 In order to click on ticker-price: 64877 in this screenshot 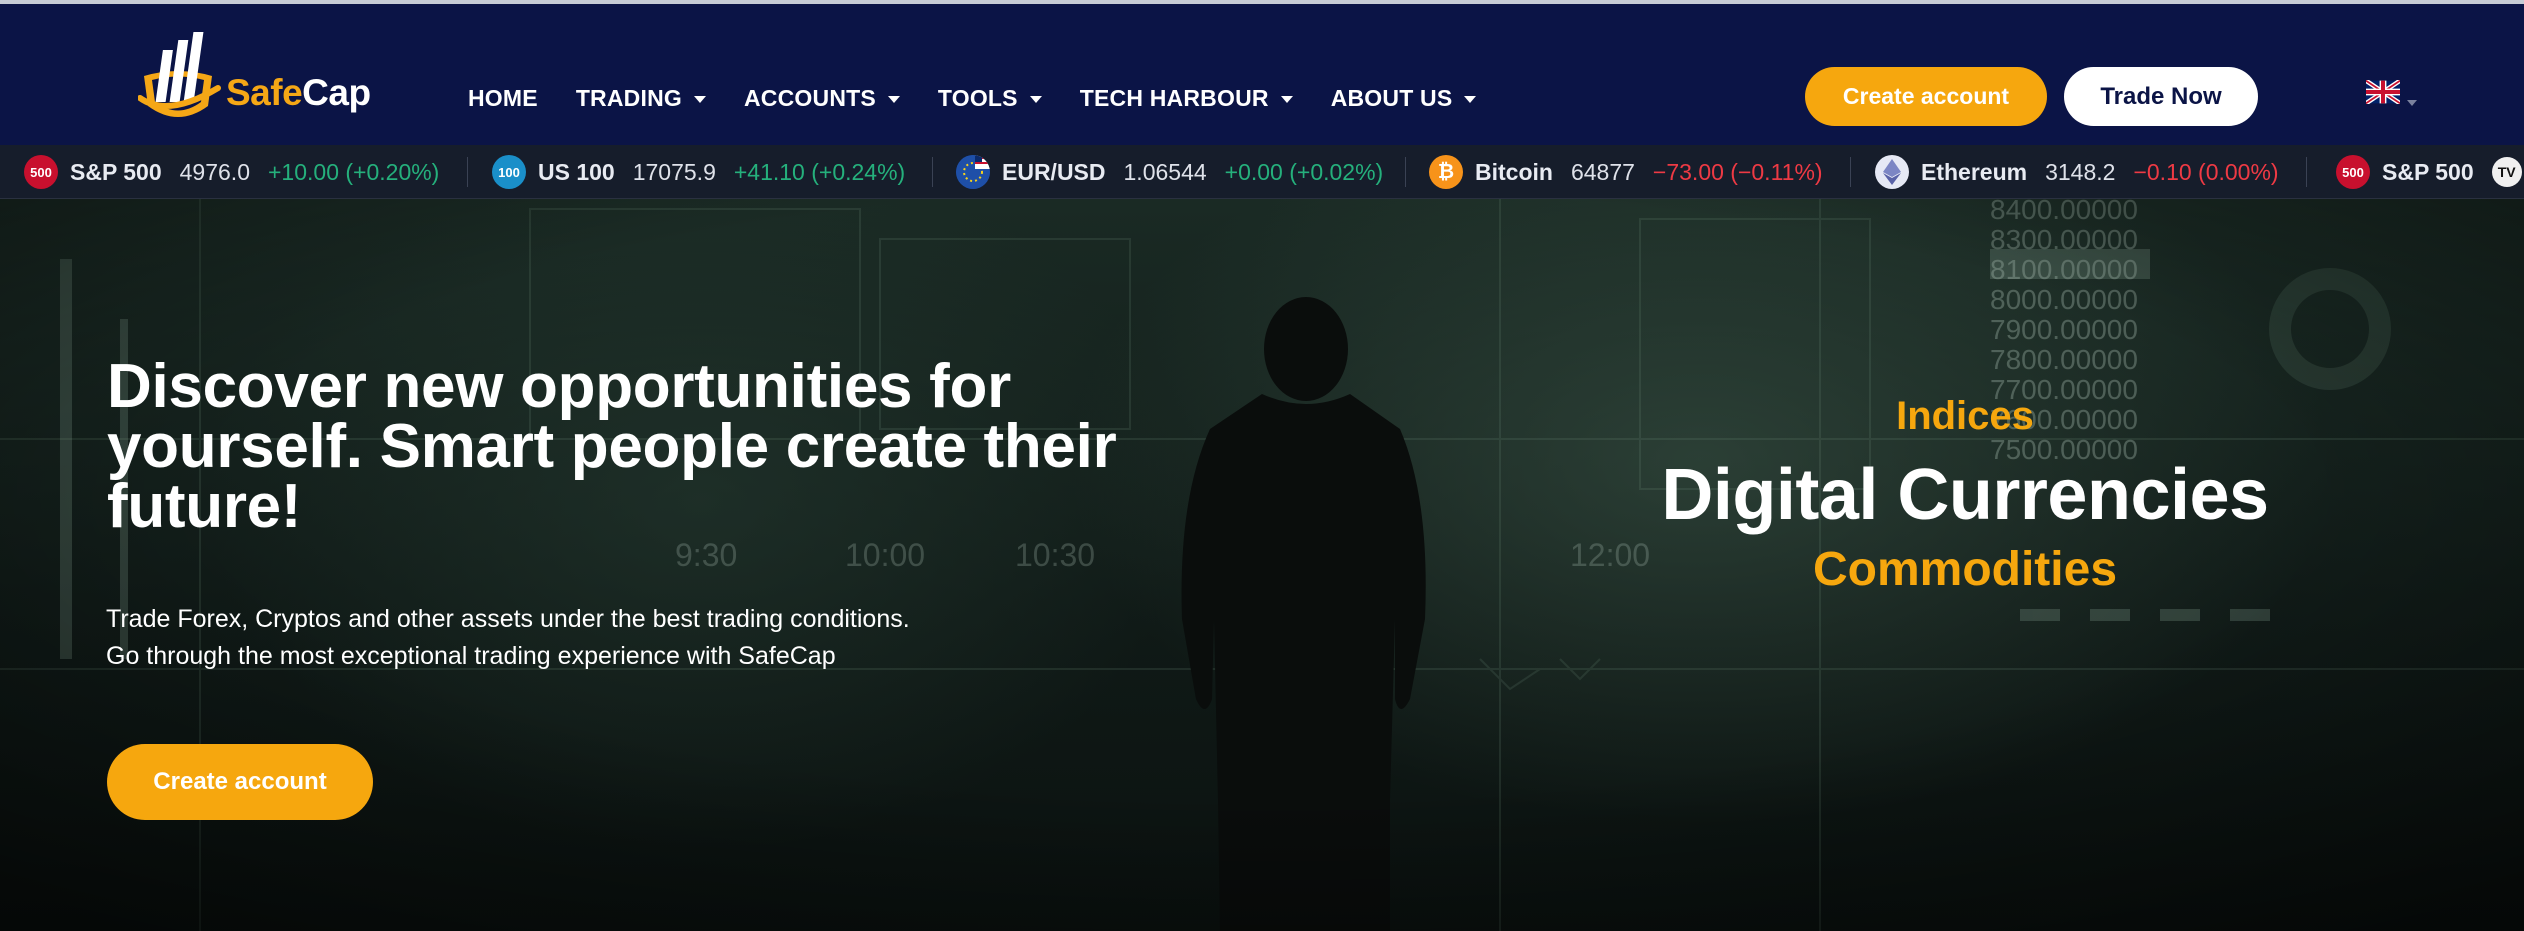, I will do `click(1602, 171)`.